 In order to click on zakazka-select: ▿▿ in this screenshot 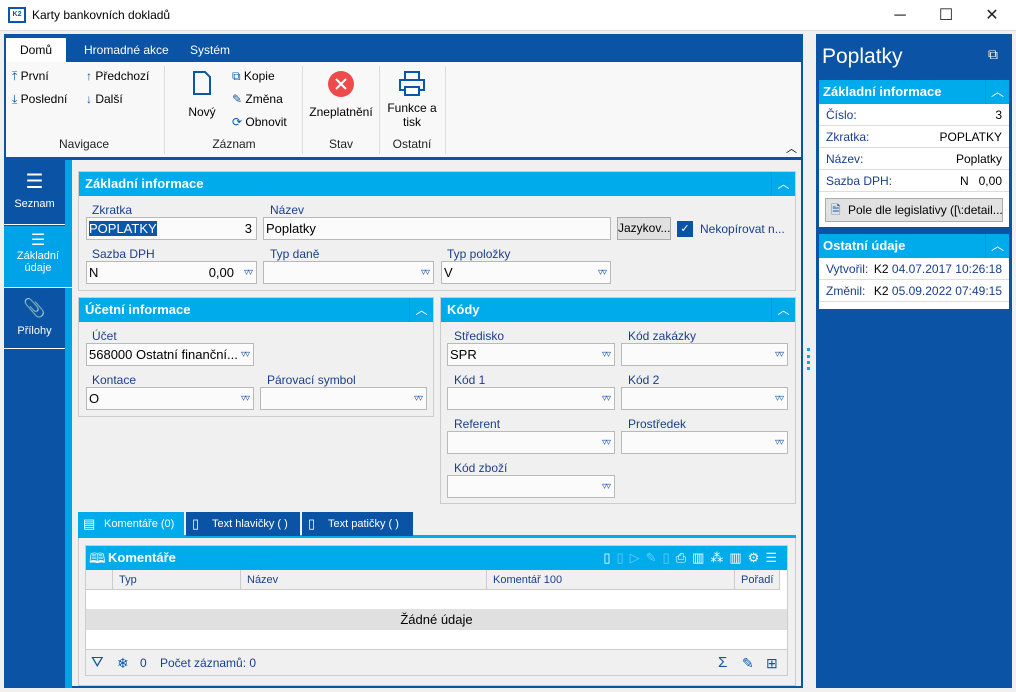, I will do `click(704, 354)`.